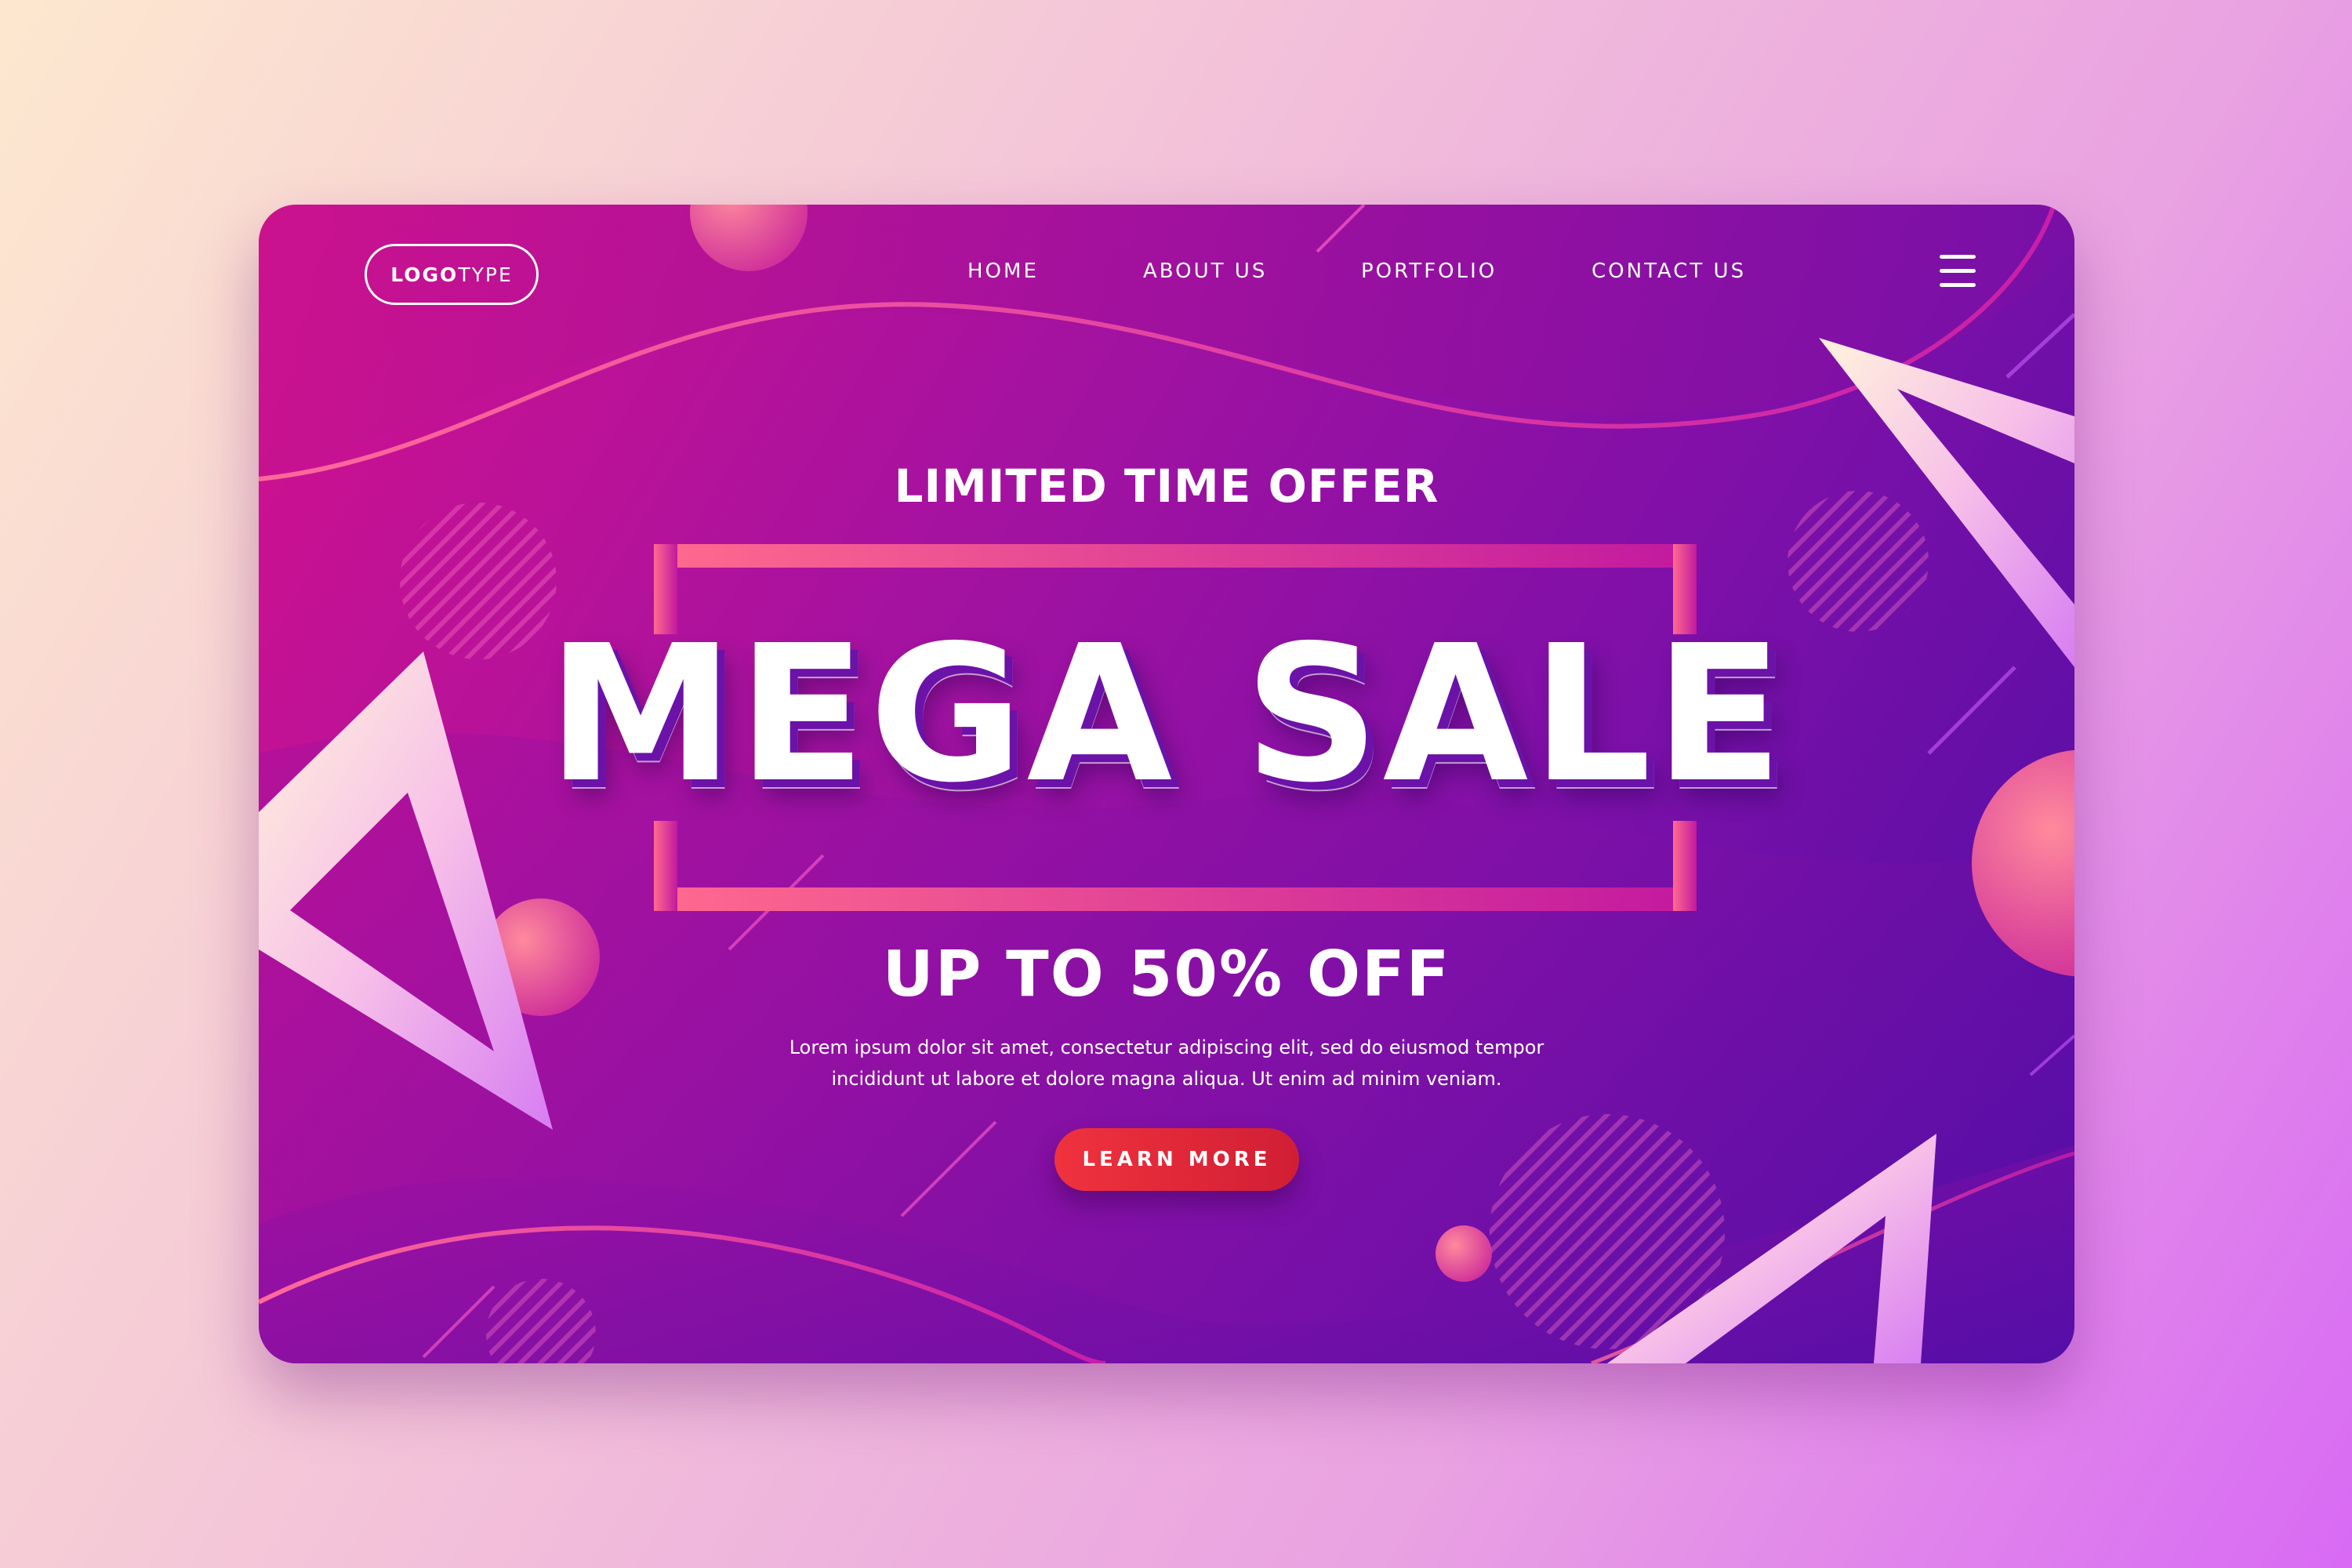 Image resolution: width=2352 pixels, height=1568 pixels. Describe the element at coordinates (1166, 486) in the screenshot. I see `eyebrow-text: LIMITED TIME OFFER` at that location.